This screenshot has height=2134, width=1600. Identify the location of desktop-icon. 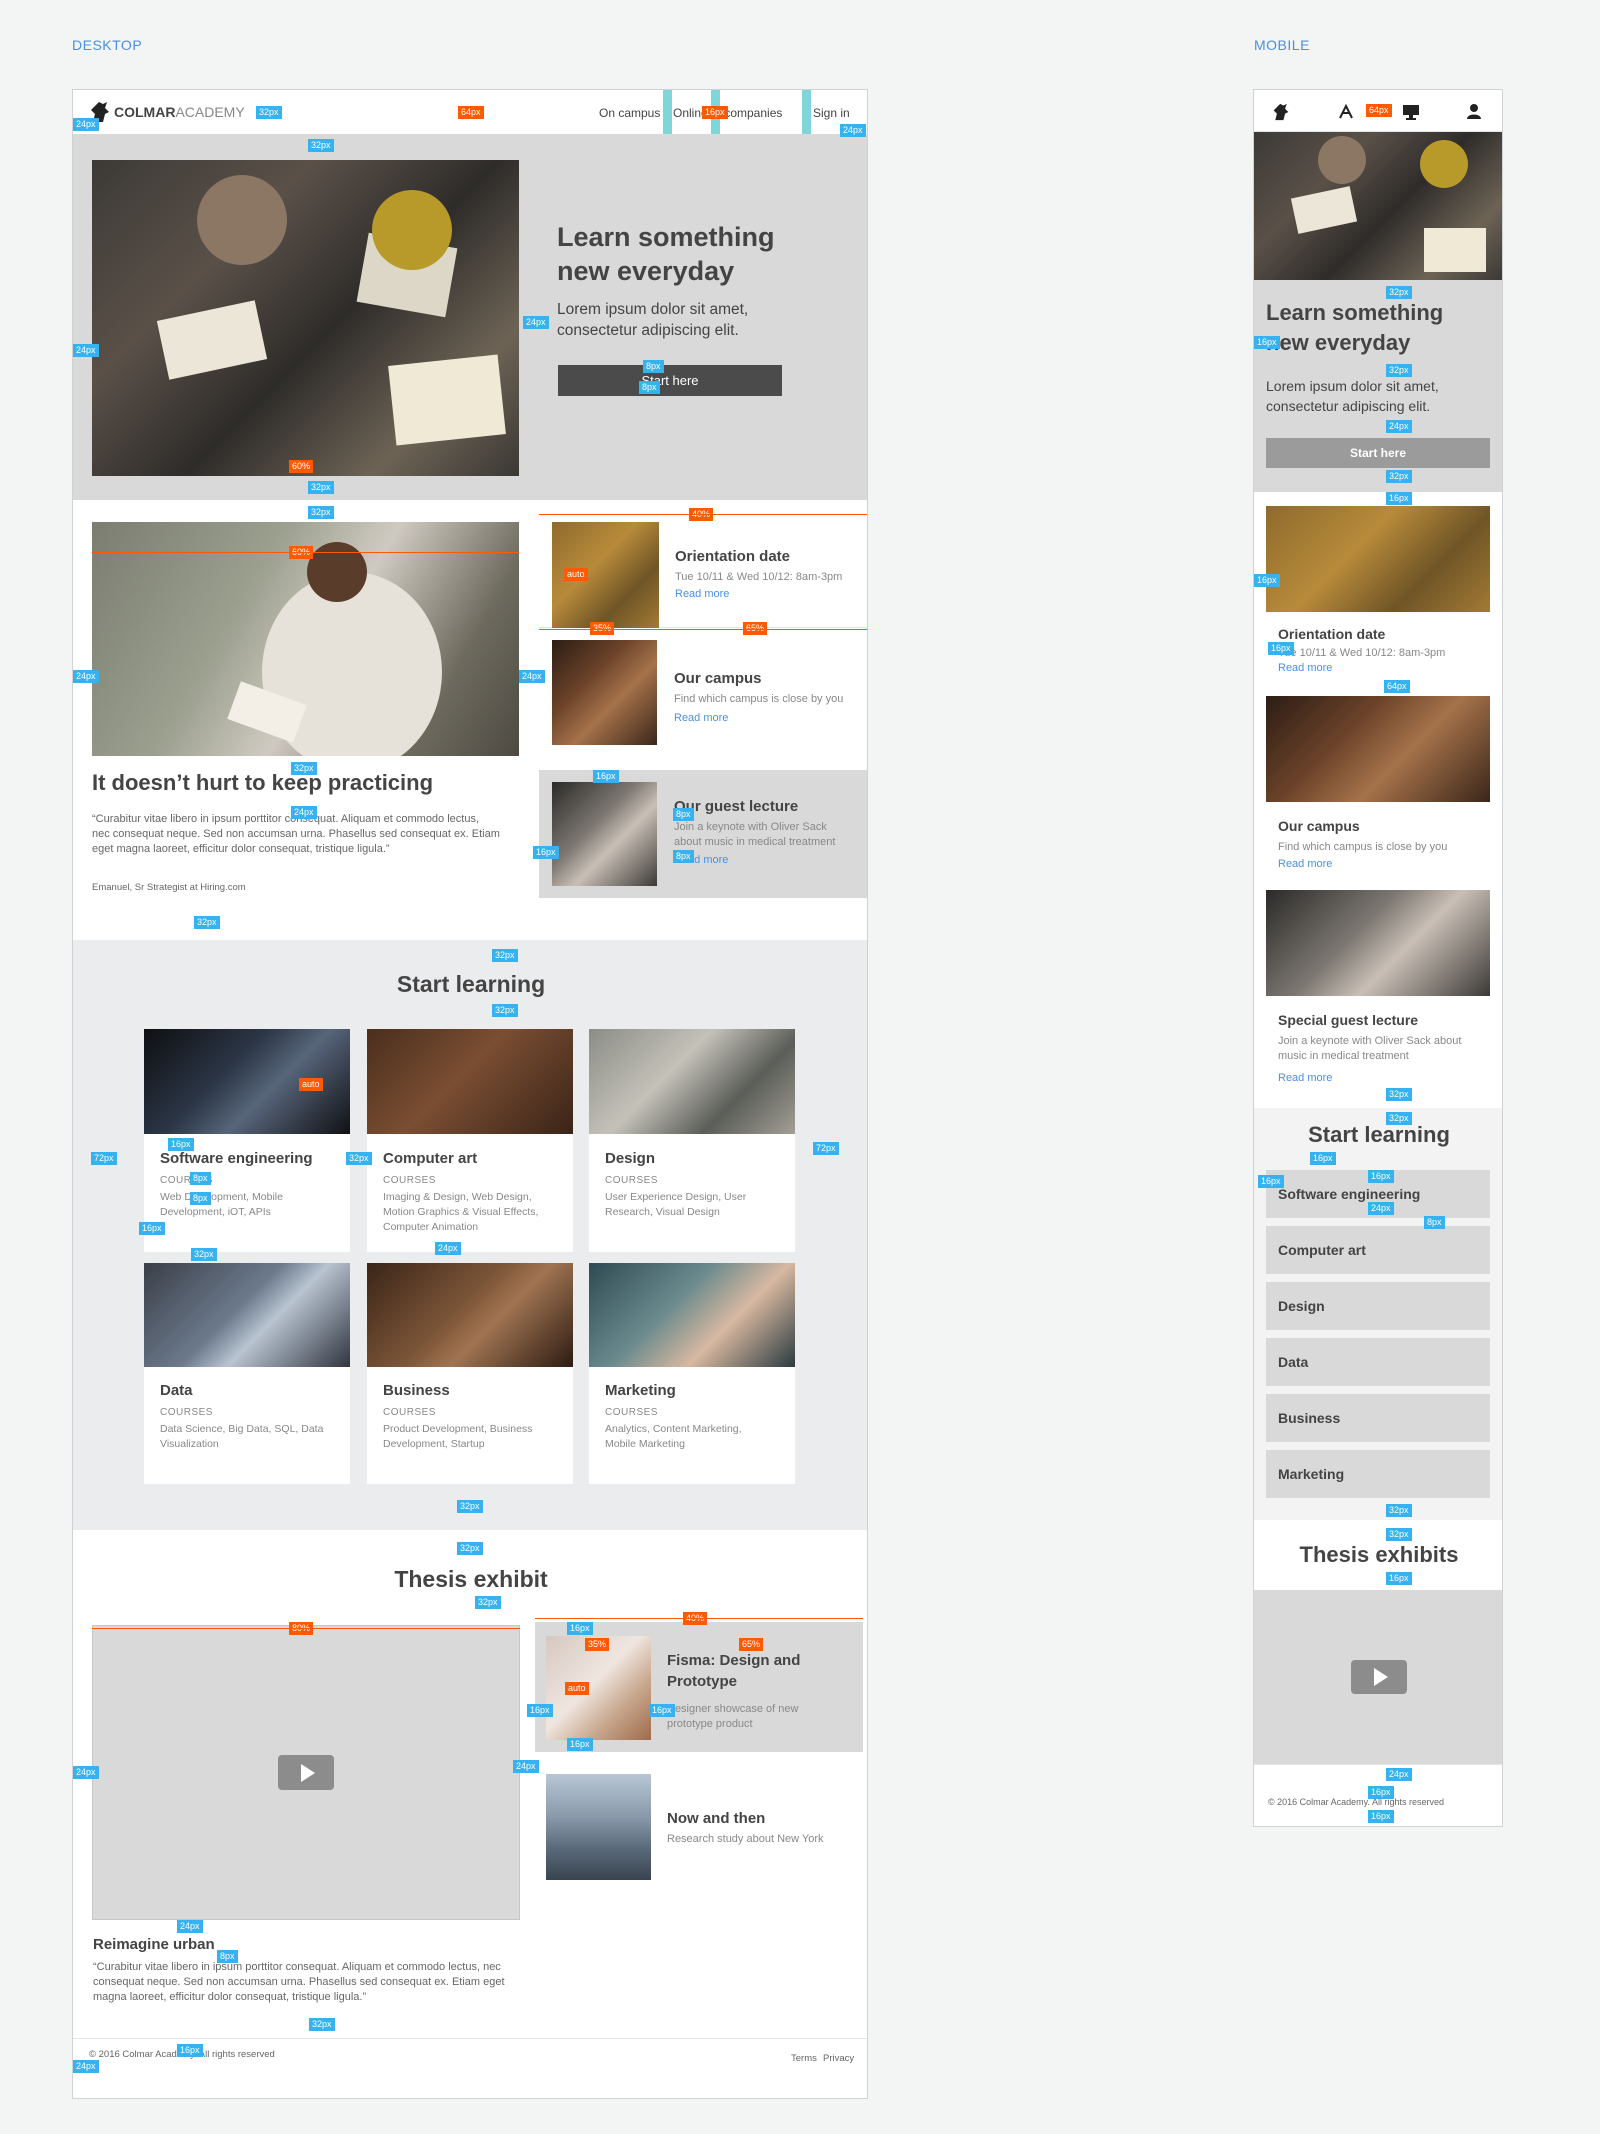
(1411, 112).